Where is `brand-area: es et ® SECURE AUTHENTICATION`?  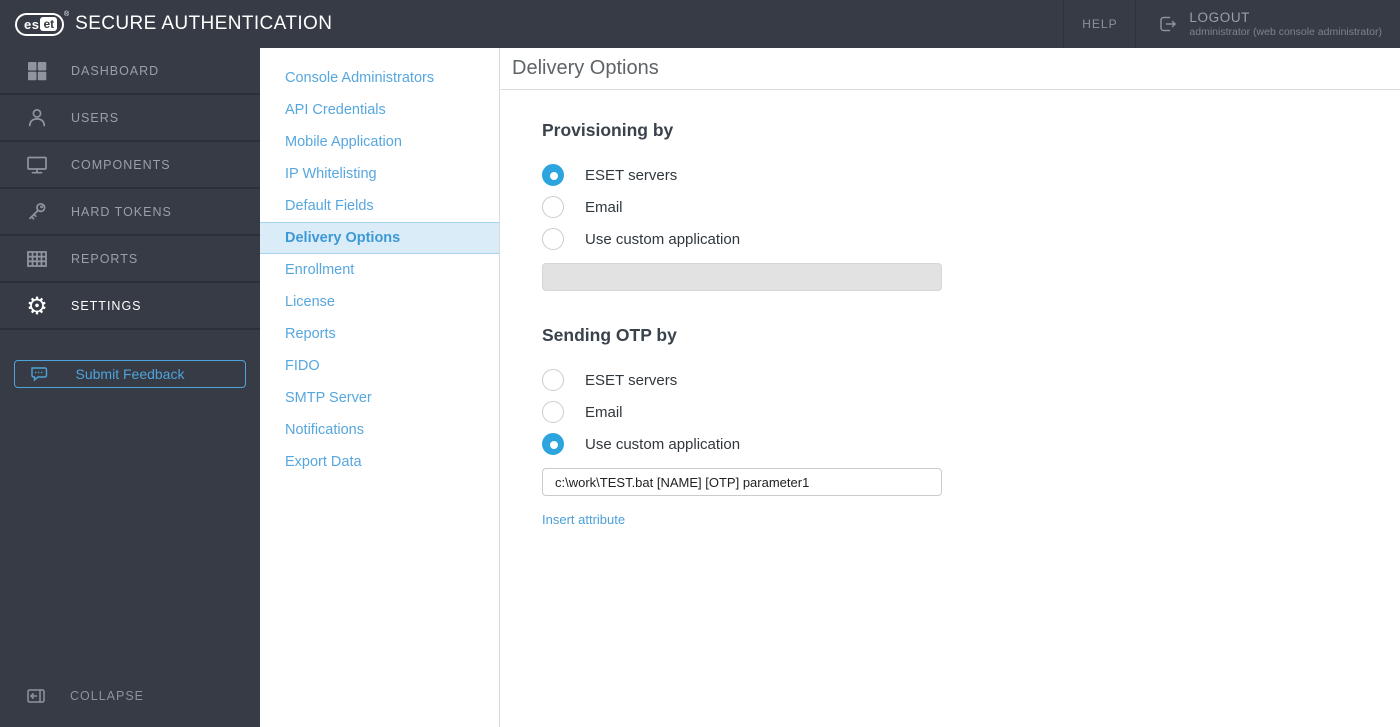
brand-area: es et ® SECURE AUTHENTICATION is located at coordinates (166, 24).